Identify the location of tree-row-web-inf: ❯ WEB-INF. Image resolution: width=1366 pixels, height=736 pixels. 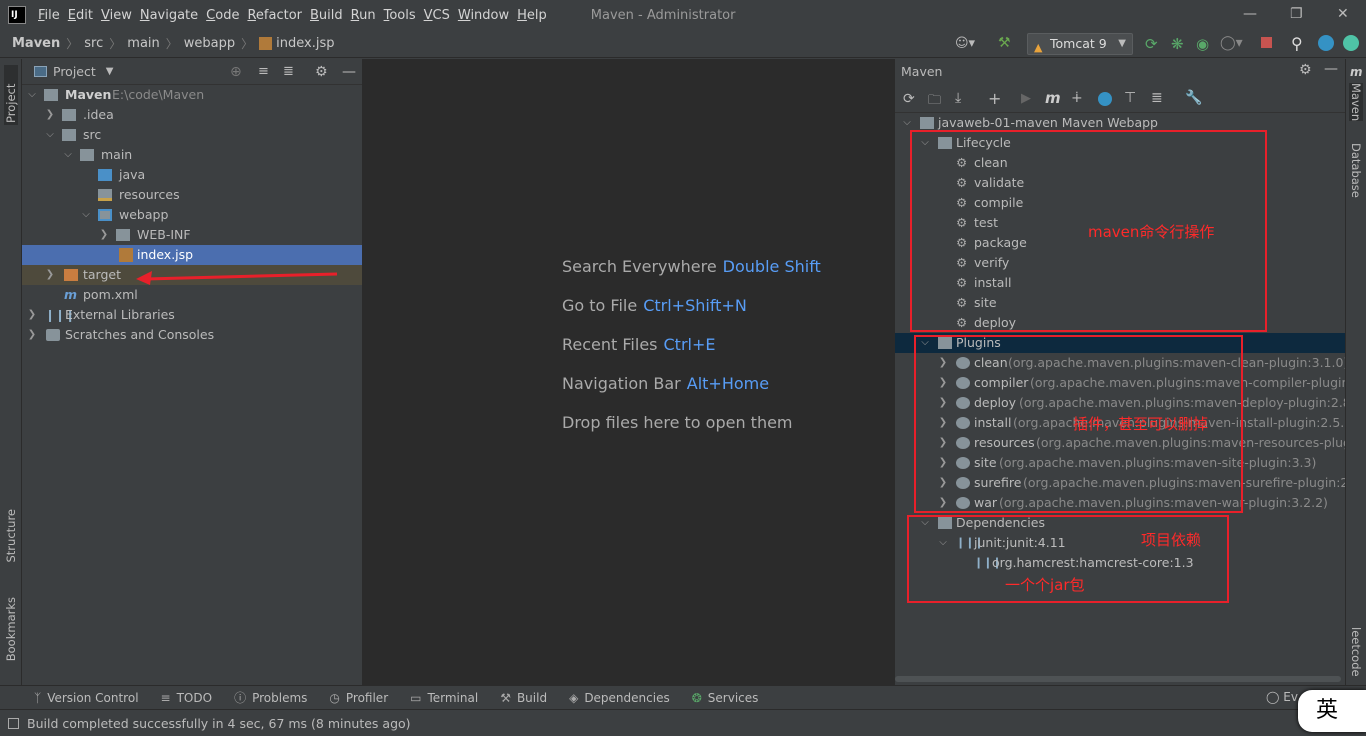
(192, 235).